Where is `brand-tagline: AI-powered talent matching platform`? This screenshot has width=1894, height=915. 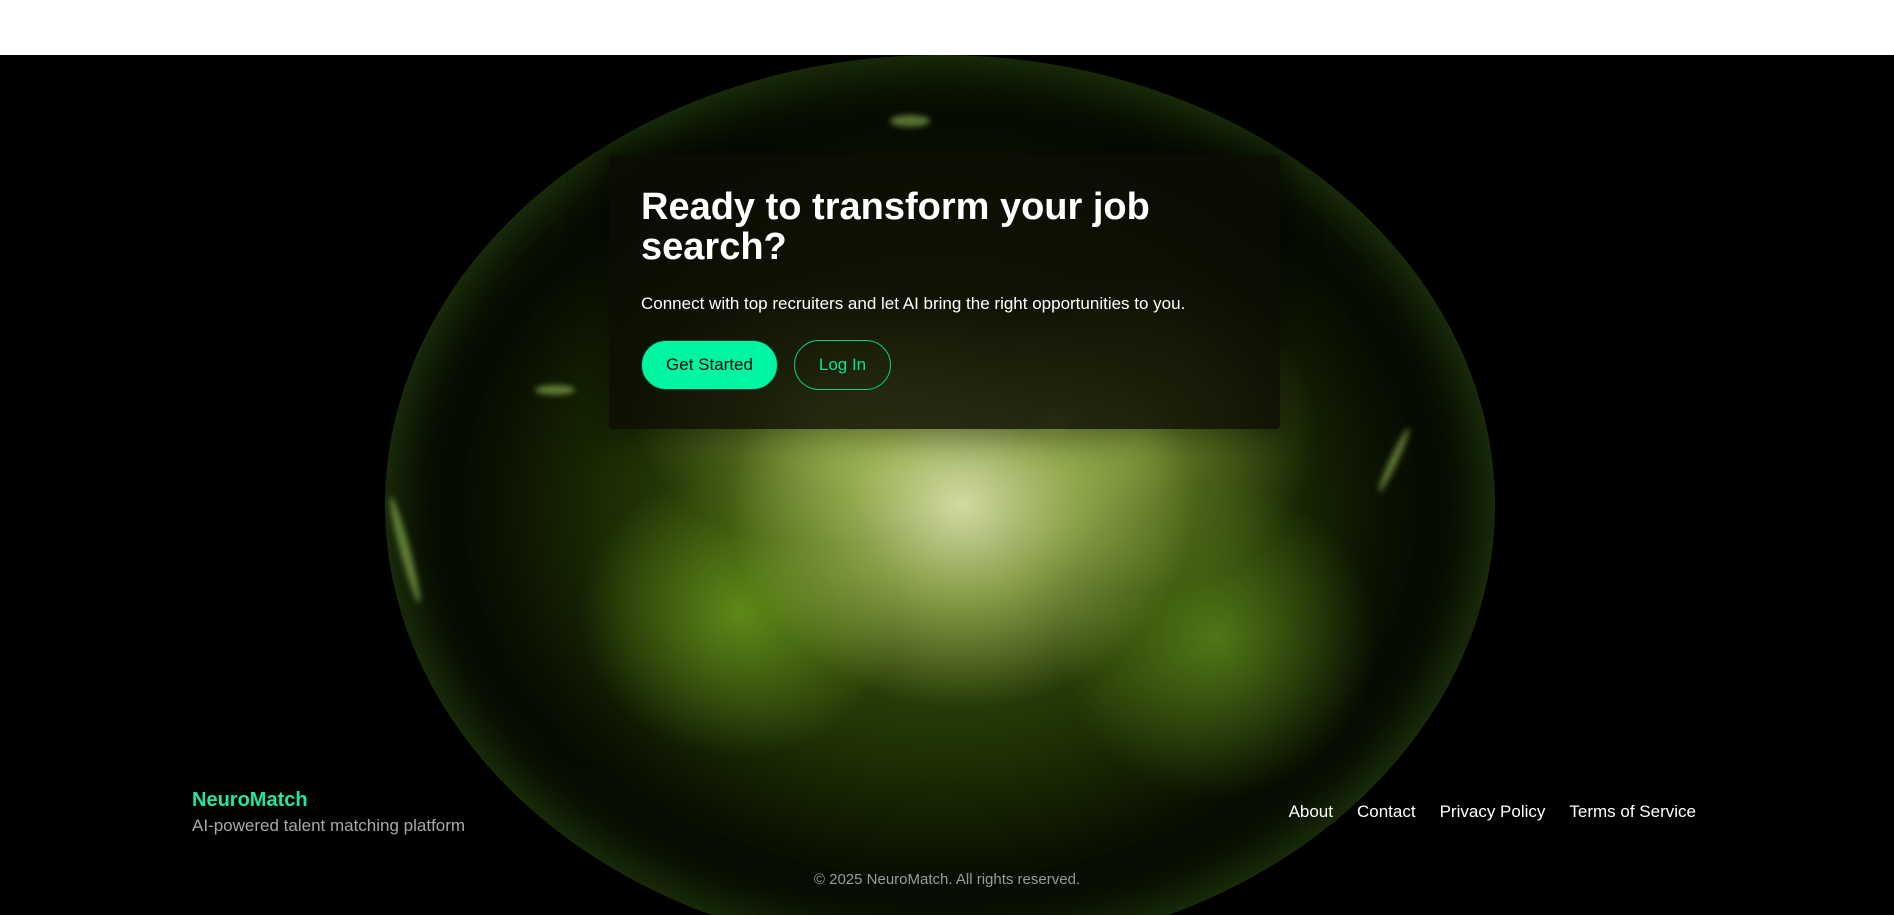
brand-tagline: AI-powered talent matching platform is located at coordinates (329, 825).